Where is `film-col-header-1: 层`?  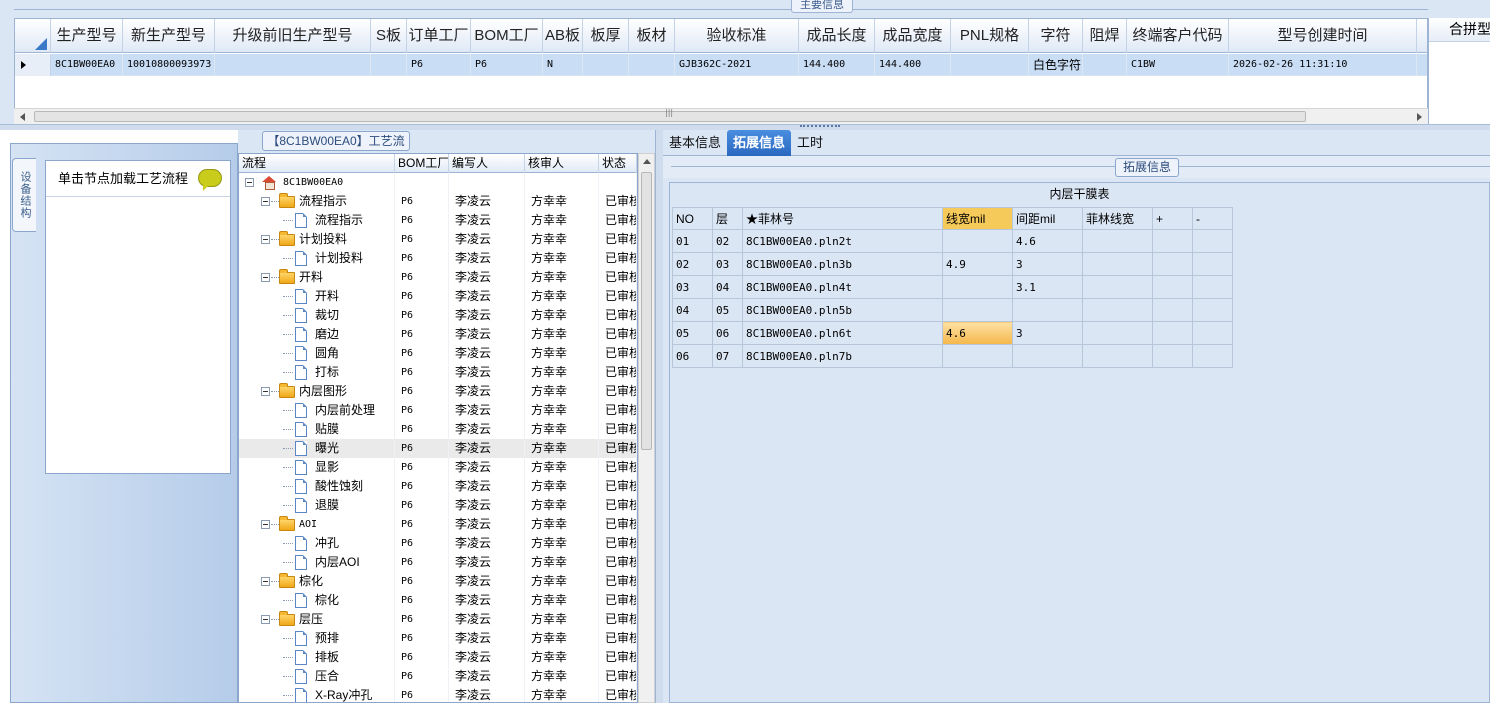 film-col-header-1: 层 is located at coordinates (727, 218).